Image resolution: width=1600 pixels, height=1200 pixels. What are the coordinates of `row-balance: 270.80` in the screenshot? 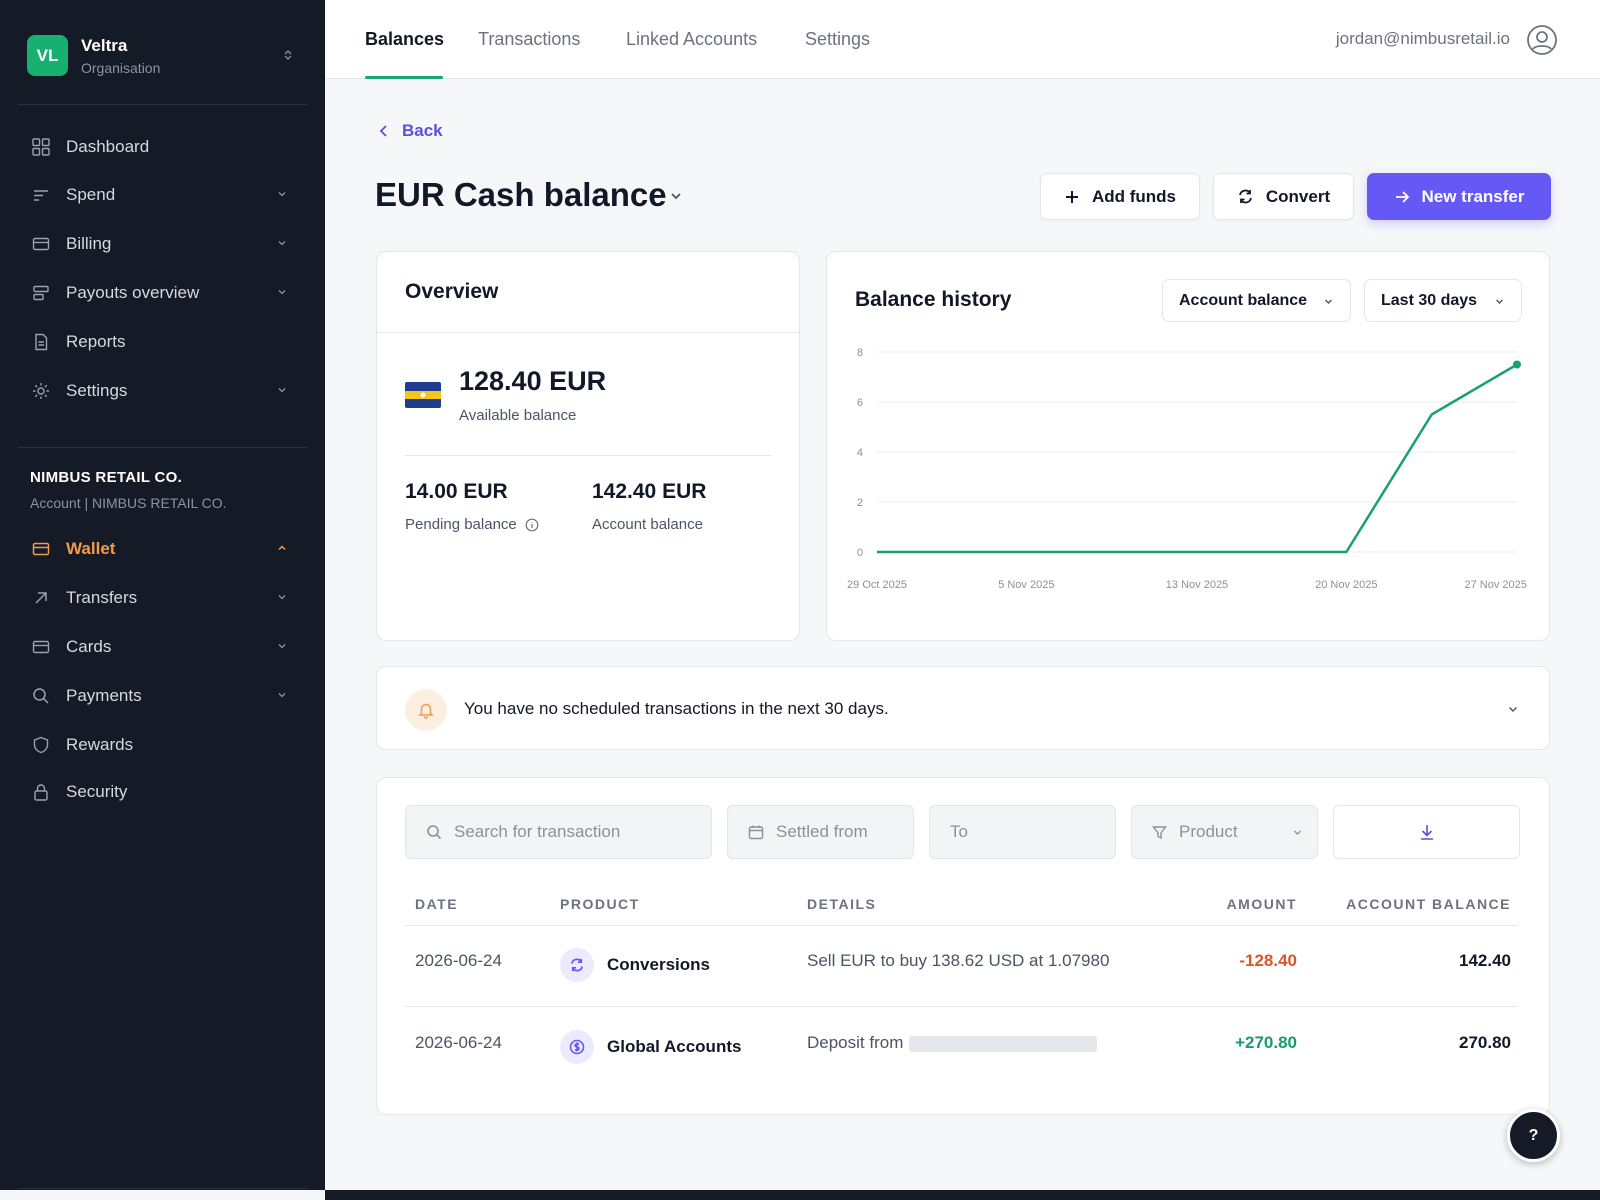 It's located at (1485, 1042).